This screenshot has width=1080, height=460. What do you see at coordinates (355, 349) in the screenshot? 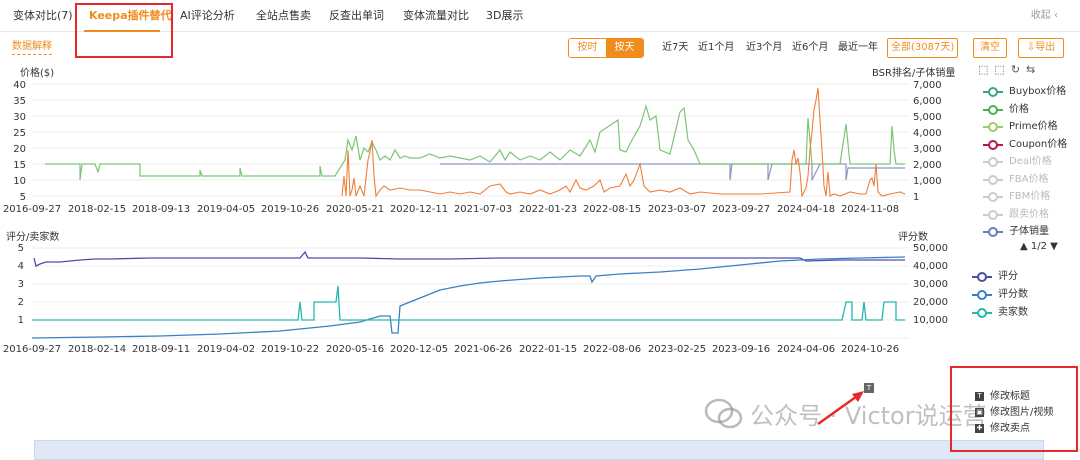
I see `chart2-x-tick: 2020-05-16` at bounding box center [355, 349].